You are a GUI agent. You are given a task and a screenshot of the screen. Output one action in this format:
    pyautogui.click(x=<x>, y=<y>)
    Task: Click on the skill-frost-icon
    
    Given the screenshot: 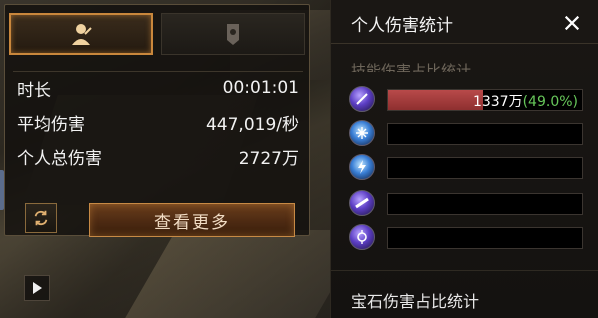 What is the action you would take?
    pyautogui.click(x=362, y=133)
    